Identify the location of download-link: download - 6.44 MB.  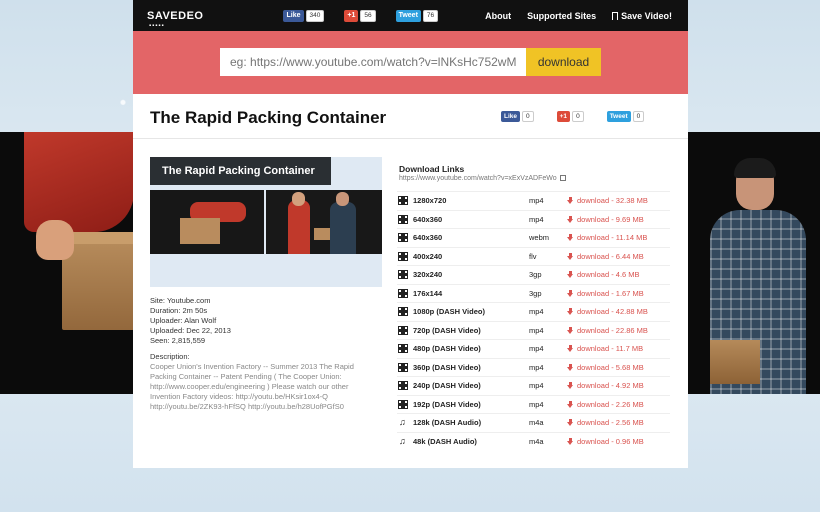
(605, 256).